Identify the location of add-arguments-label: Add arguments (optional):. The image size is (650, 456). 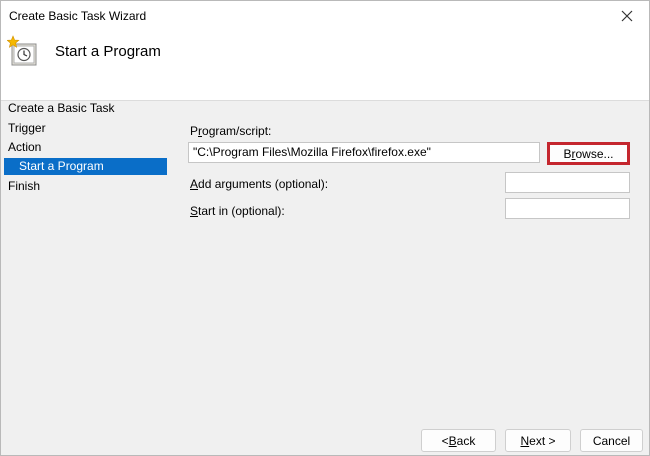
(259, 184).